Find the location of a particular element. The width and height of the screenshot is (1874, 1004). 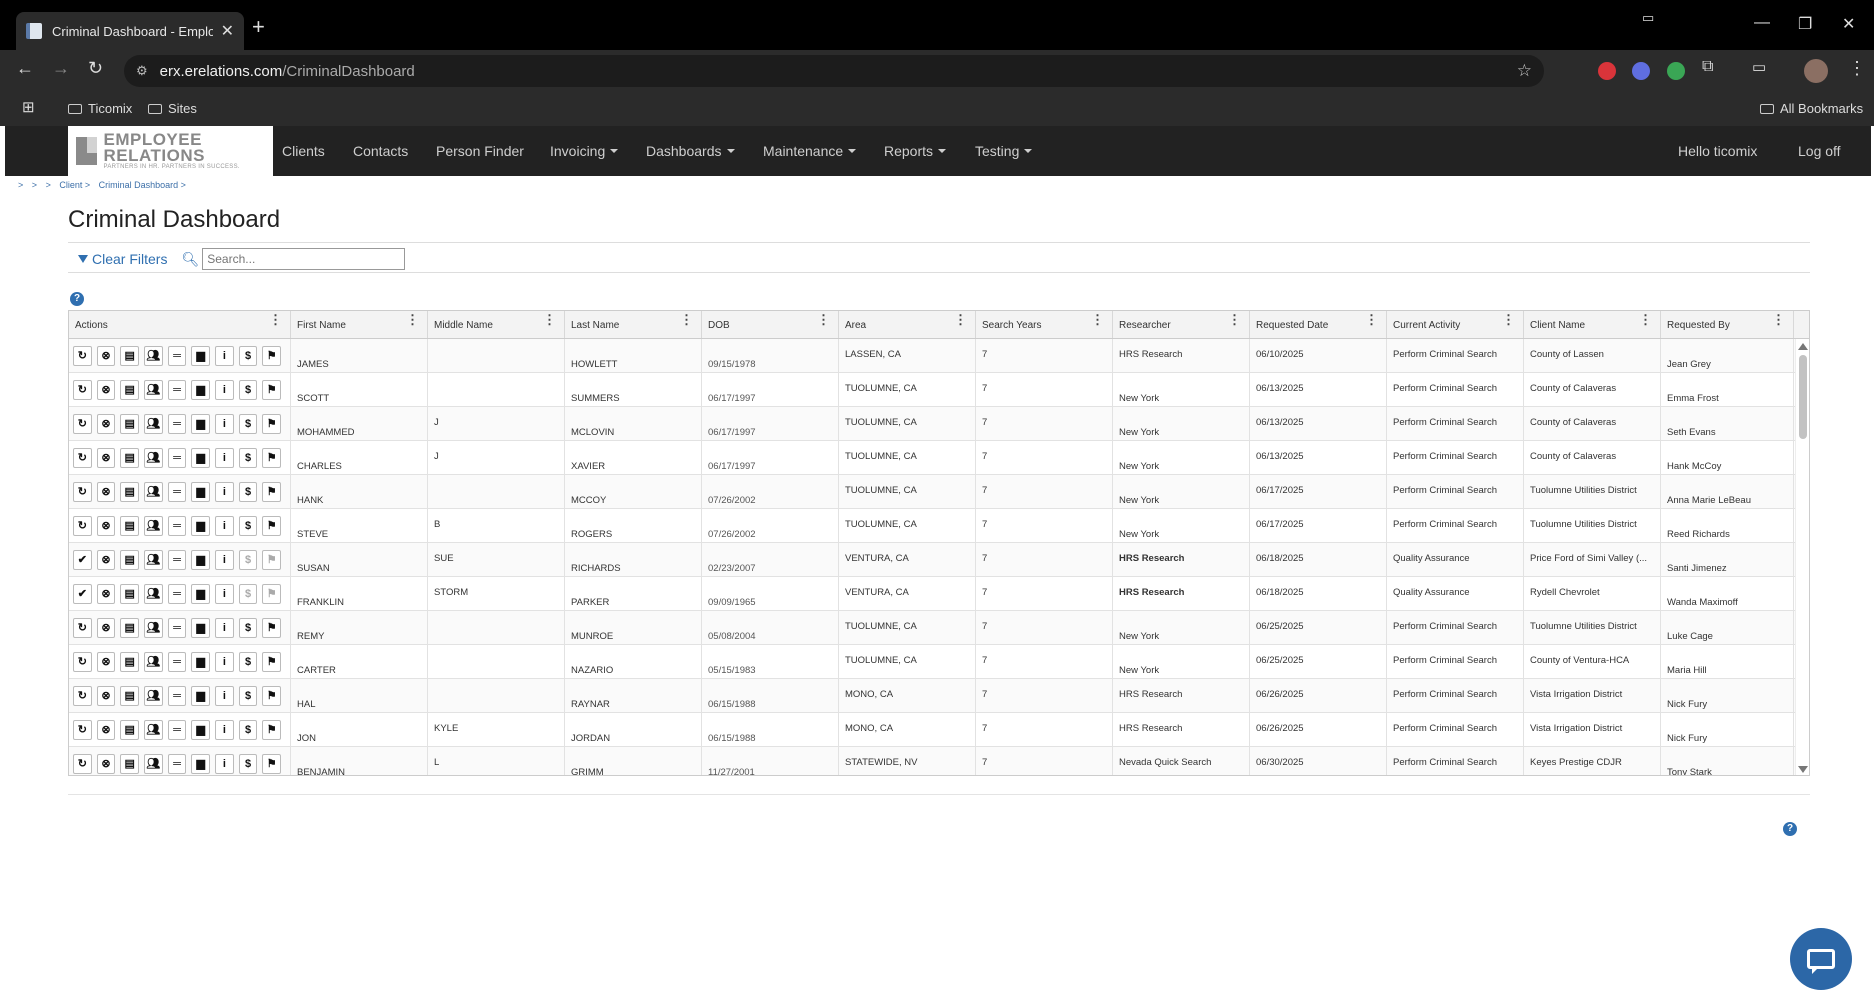

bookmark-star-icon: ☆ is located at coordinates (1524, 71).